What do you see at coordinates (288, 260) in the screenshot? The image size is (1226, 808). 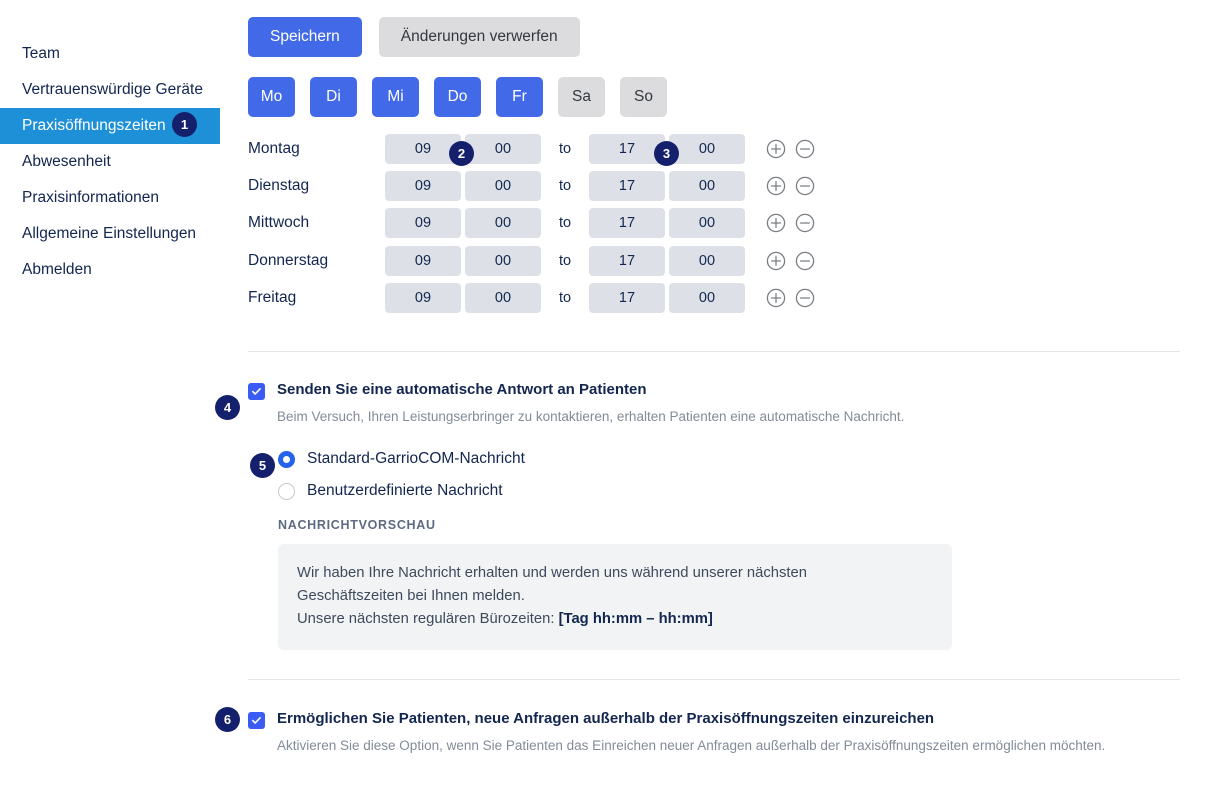 I see `day-label: Donnerstag` at bounding box center [288, 260].